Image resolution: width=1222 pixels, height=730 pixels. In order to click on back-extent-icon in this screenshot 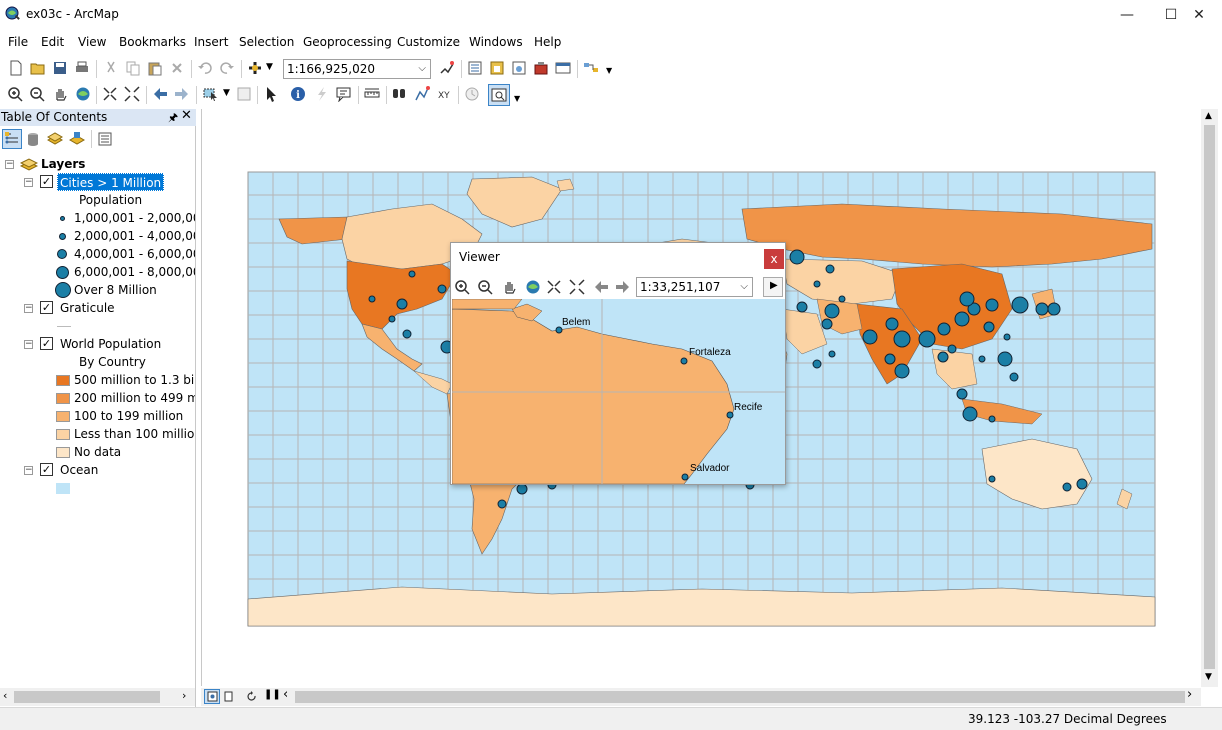, I will do `click(601, 287)`.